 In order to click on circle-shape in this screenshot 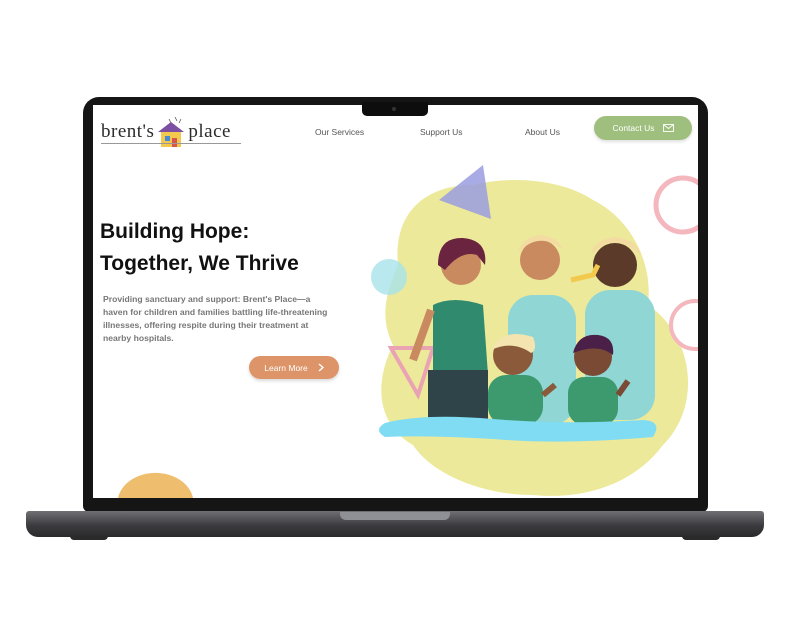, I will do `click(389, 277)`.